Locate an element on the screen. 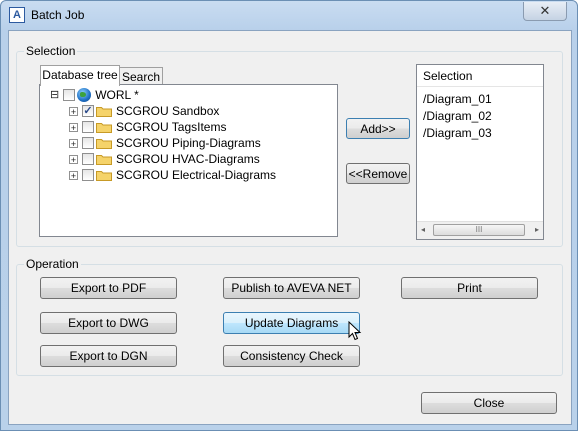  horizontal-scrollbar: ◂ III ▸ is located at coordinates (480, 230).